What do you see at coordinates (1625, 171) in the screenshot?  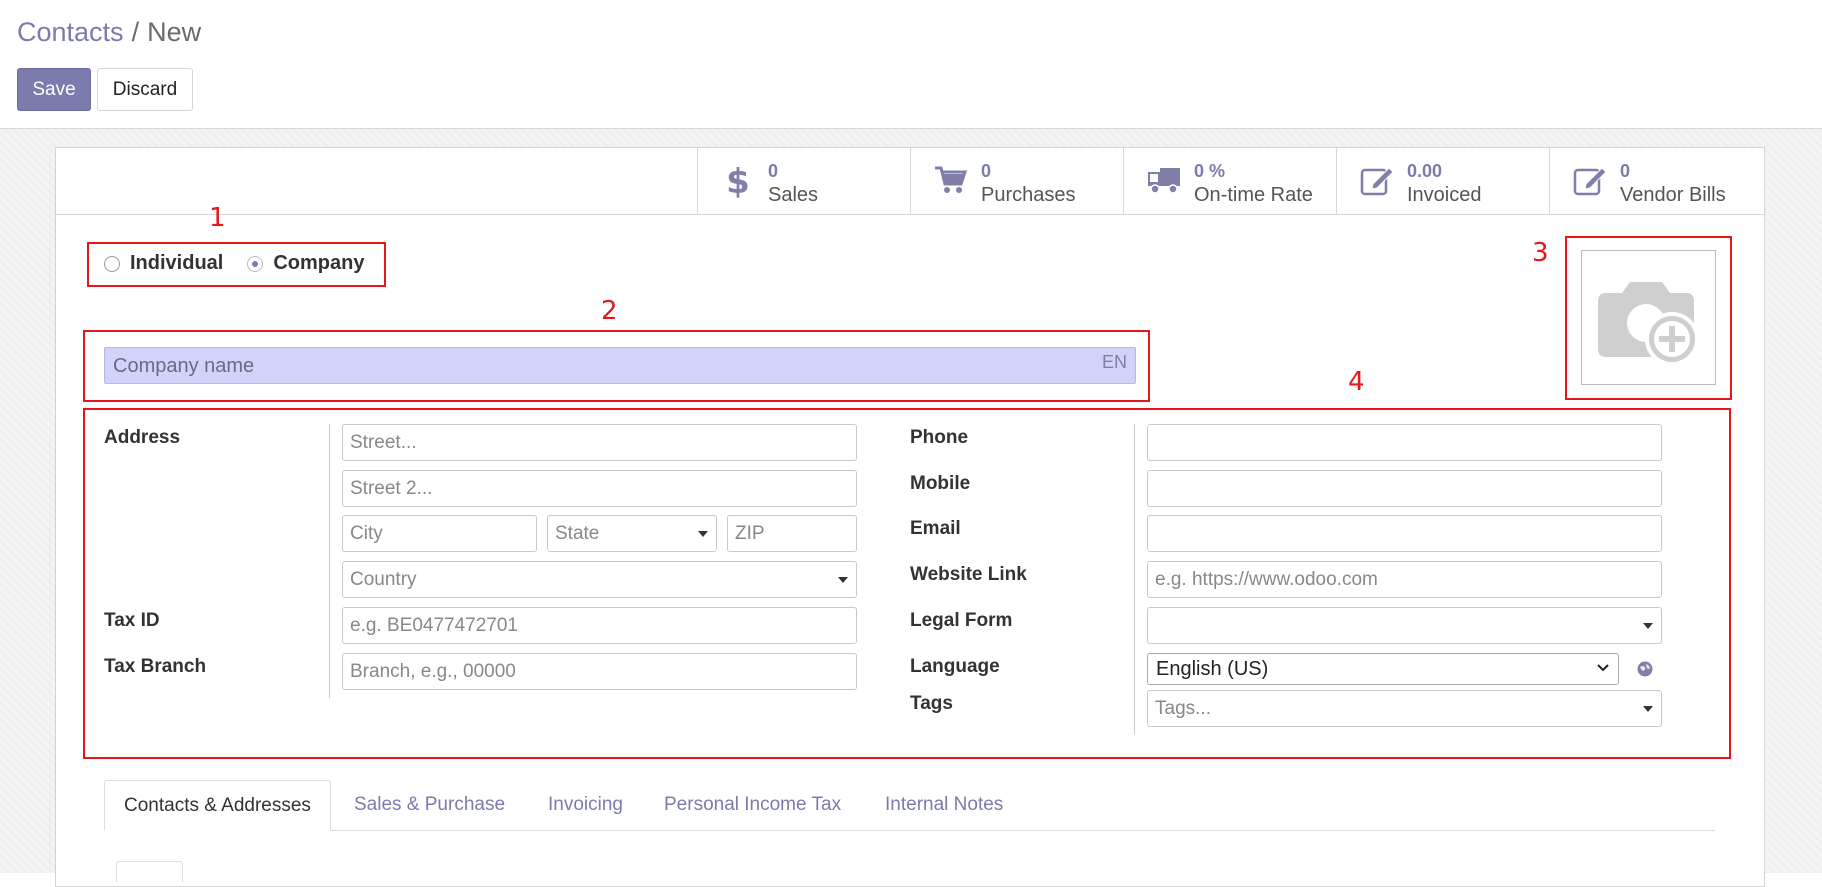 I see `stat-vendor-bills-value: 0` at bounding box center [1625, 171].